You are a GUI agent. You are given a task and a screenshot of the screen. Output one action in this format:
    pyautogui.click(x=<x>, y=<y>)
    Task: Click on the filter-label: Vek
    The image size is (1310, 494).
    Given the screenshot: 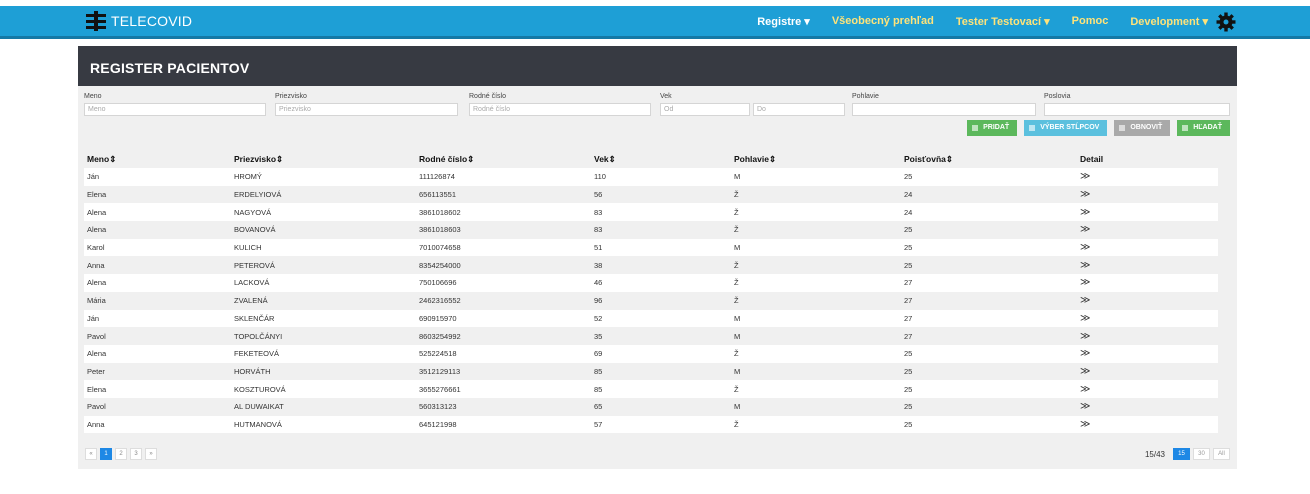 What is the action you would take?
    pyautogui.click(x=666, y=96)
    